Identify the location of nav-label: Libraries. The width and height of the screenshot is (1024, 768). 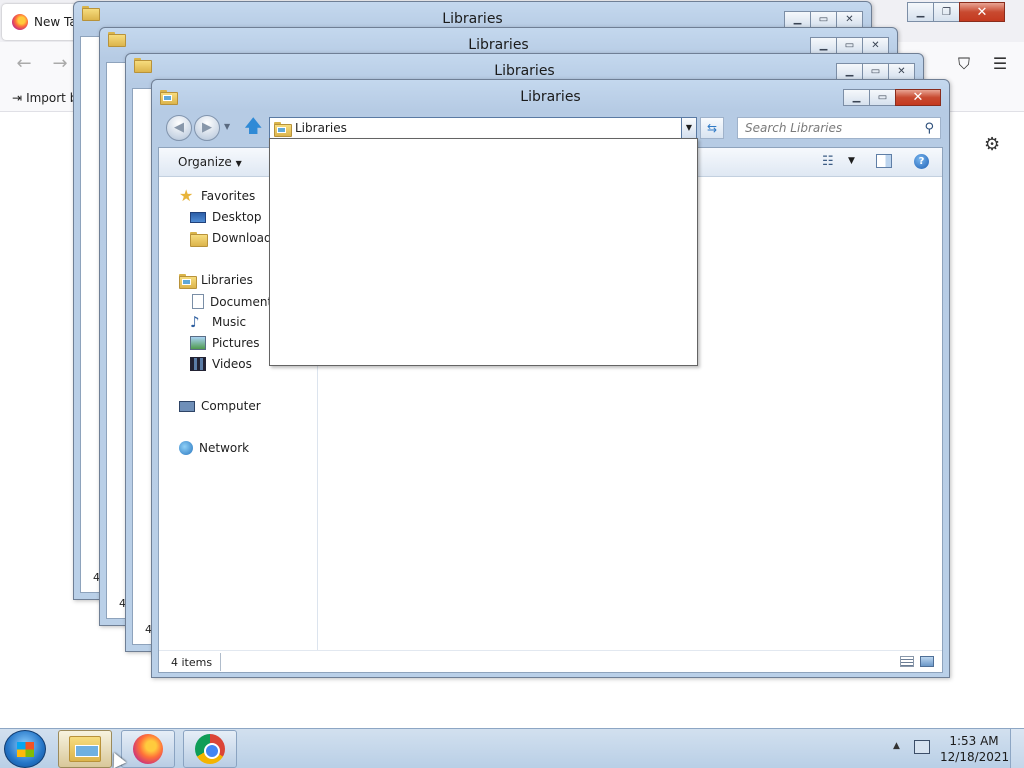
(227, 280).